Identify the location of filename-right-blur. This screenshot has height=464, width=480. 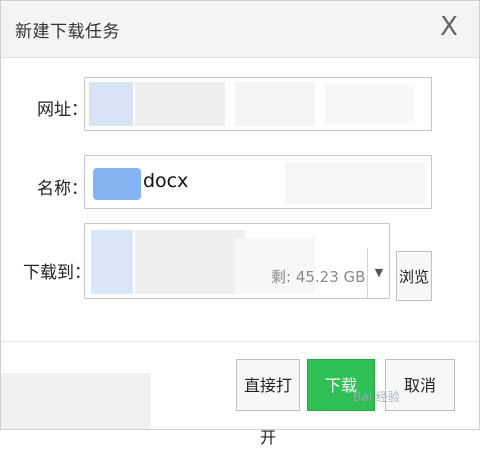
(355, 183).